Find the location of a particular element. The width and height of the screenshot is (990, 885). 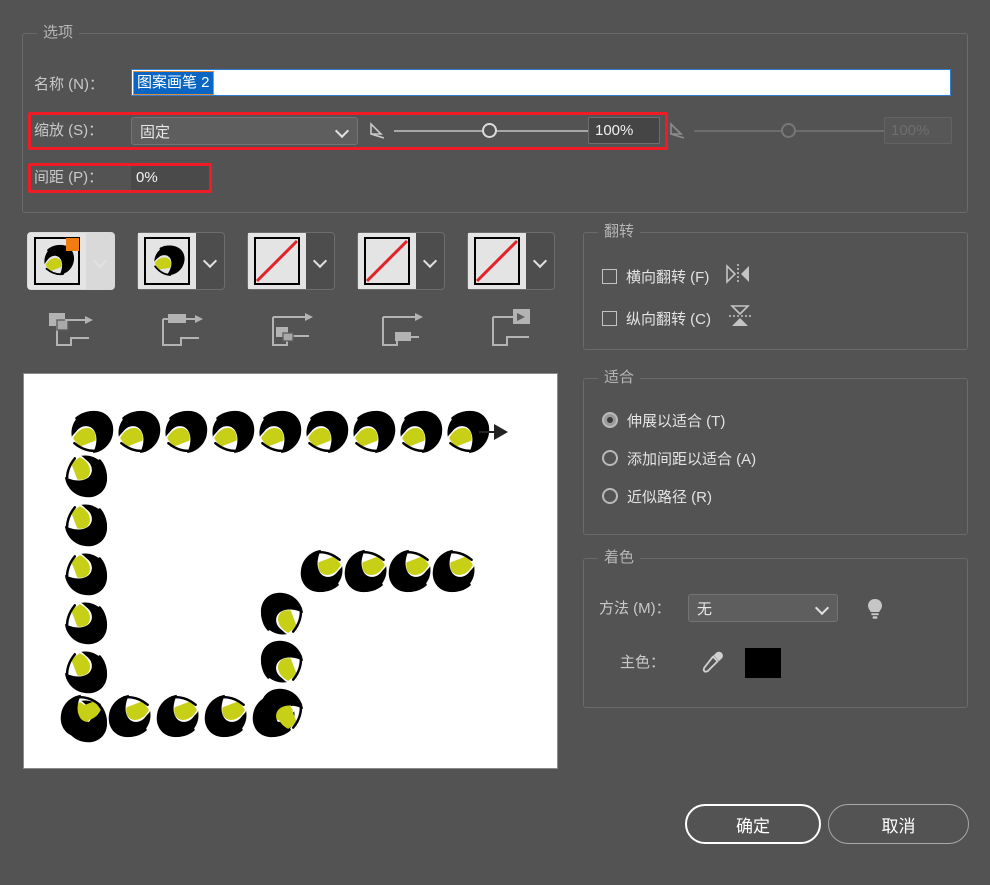

flip-horizontal-icon is located at coordinates (738, 276).